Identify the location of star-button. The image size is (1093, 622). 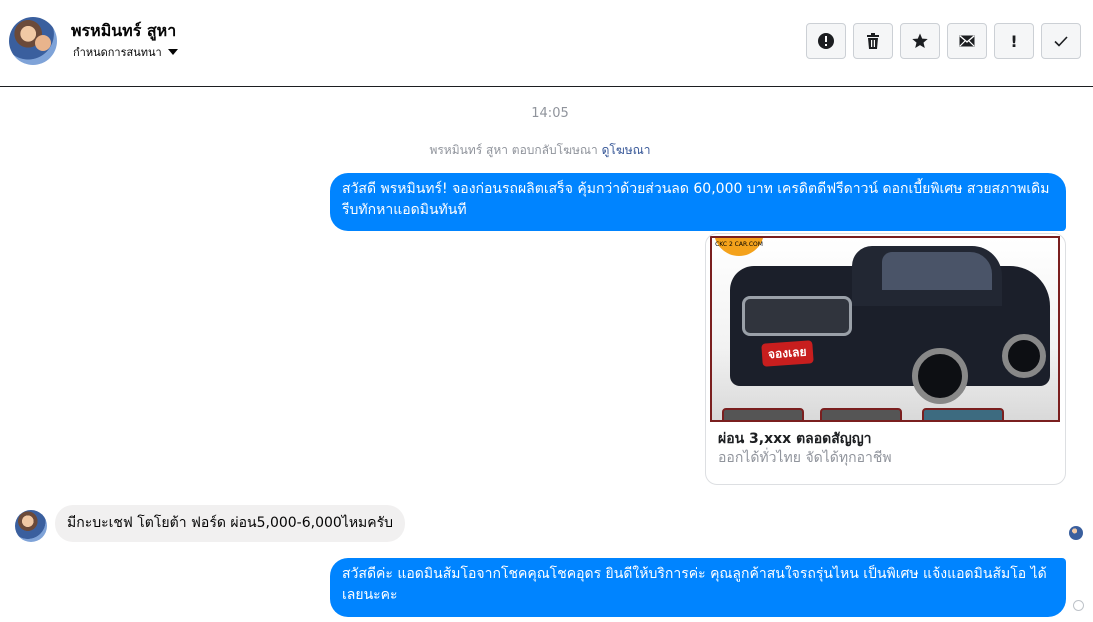
(920, 41).